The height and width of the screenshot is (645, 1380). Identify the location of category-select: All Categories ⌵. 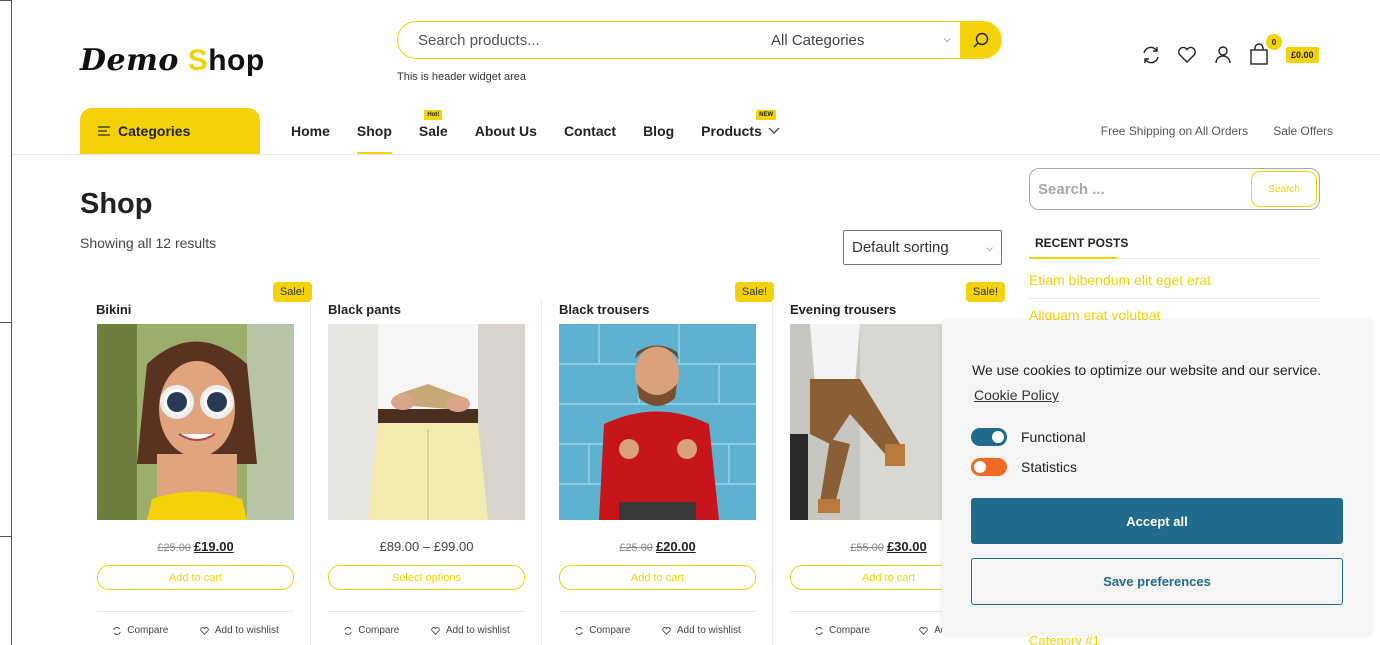
(866, 40).